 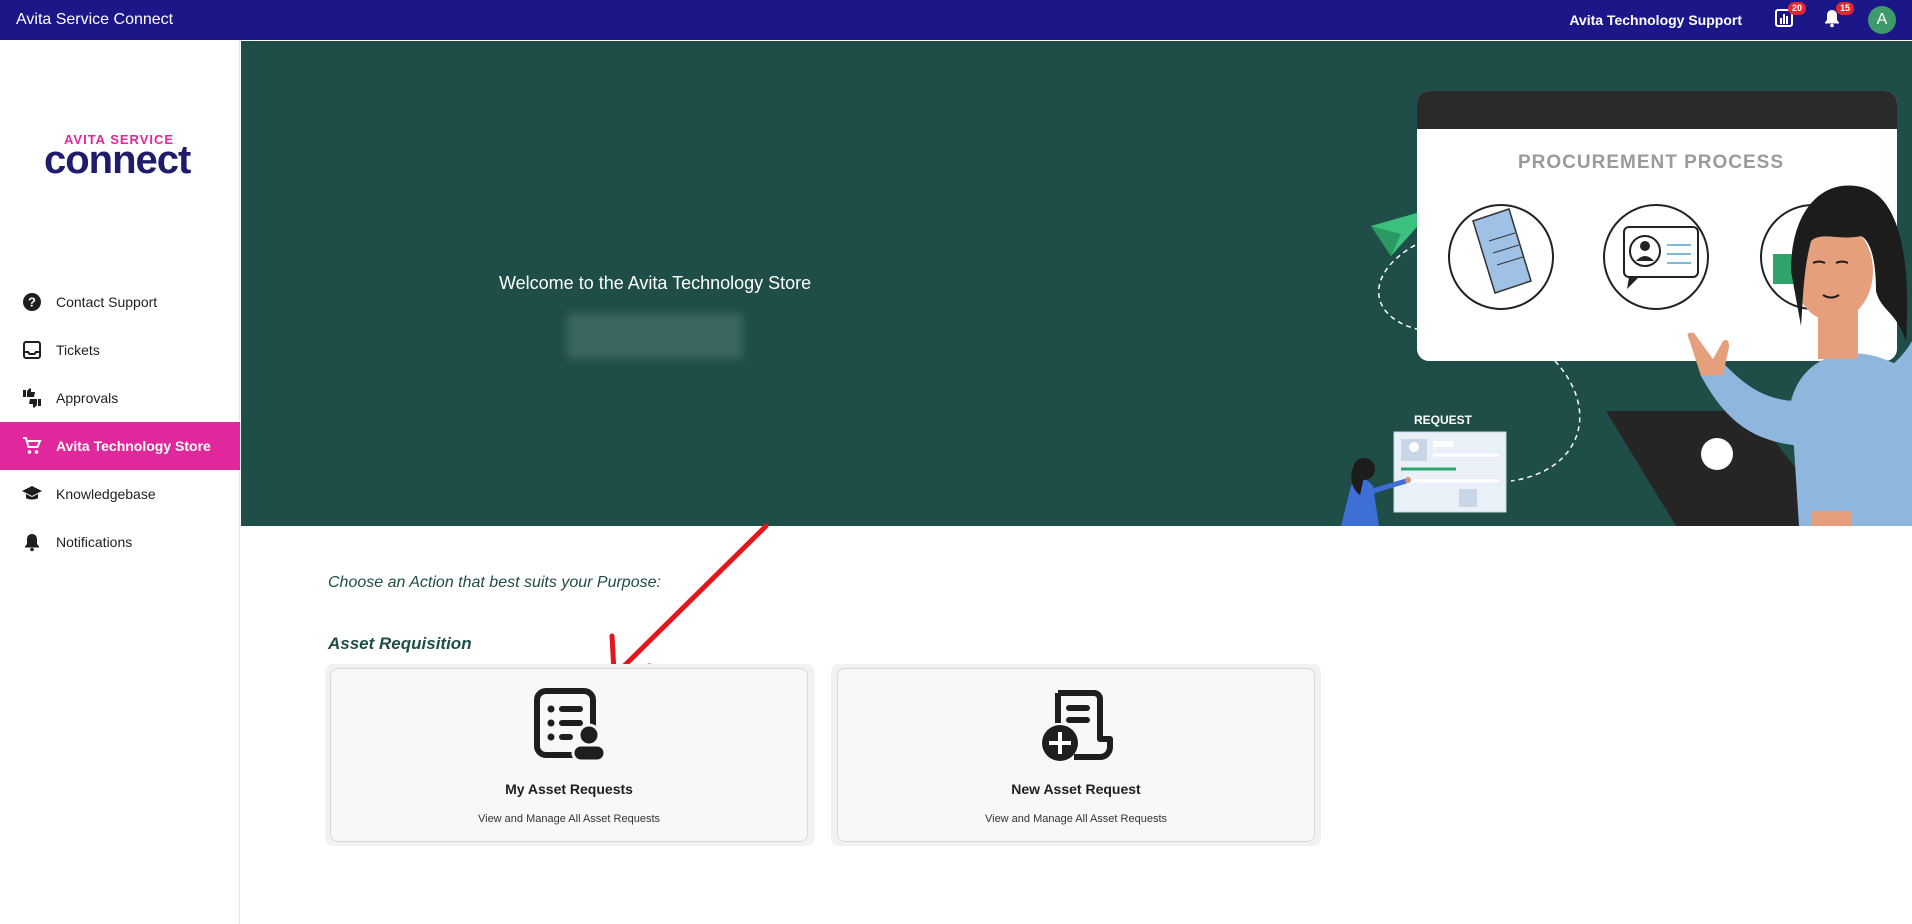 What do you see at coordinates (32, 350) in the screenshot?
I see `inbox-icon` at bounding box center [32, 350].